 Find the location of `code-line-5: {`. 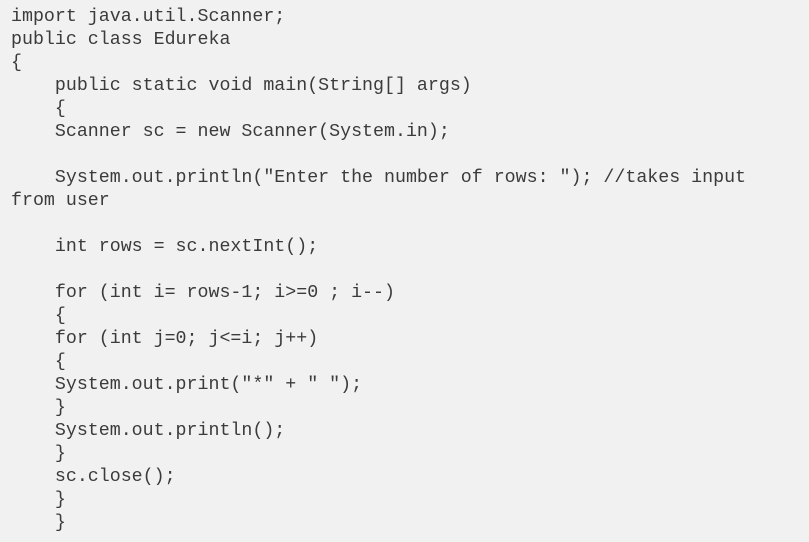

code-line-5: { is located at coordinates (38, 109).